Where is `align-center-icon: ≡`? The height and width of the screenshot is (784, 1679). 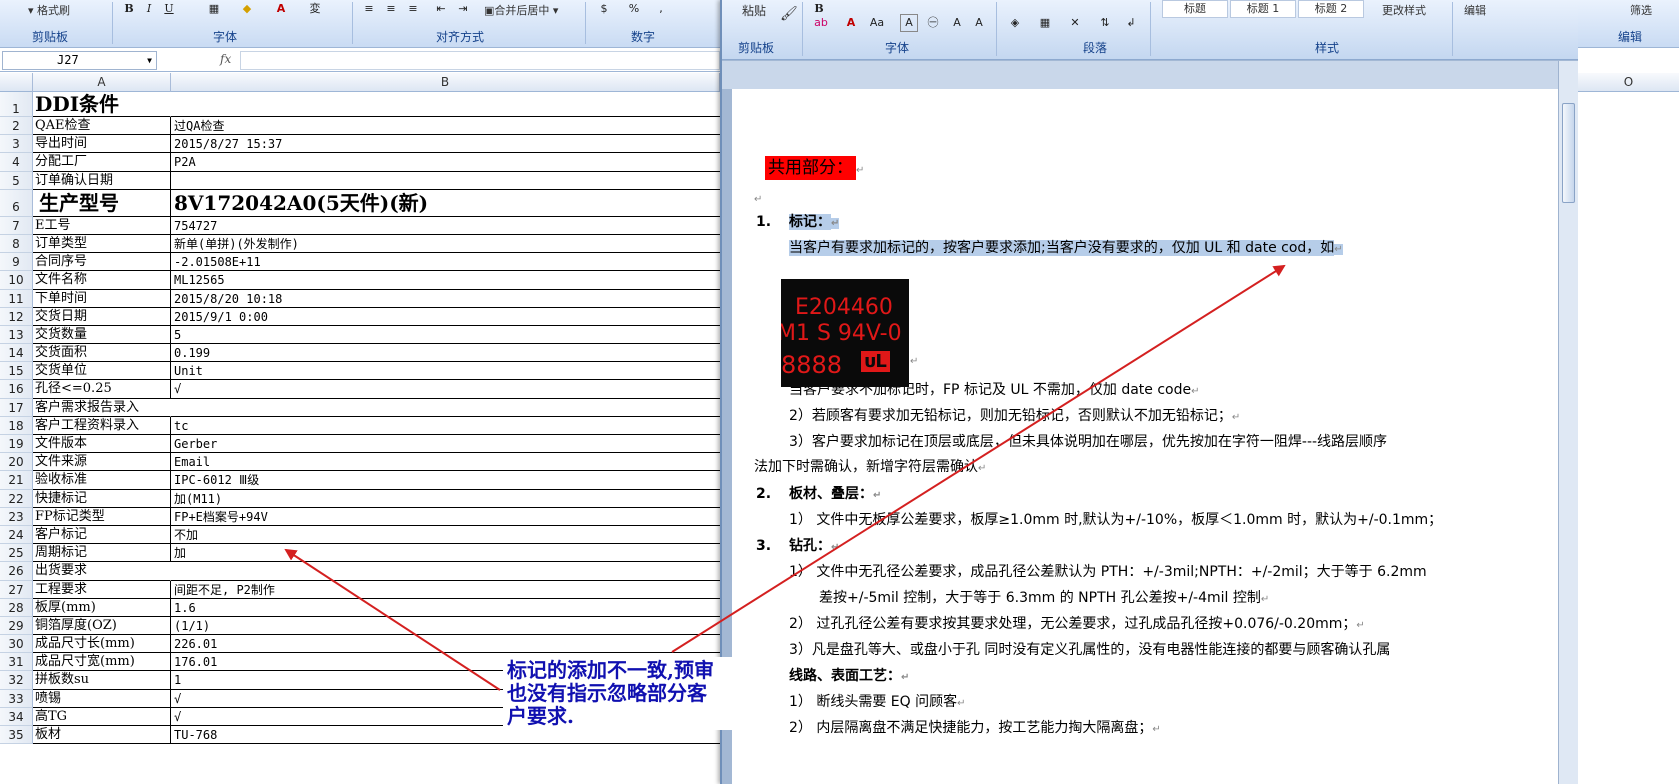
align-center-icon: ≡ is located at coordinates (391, 9).